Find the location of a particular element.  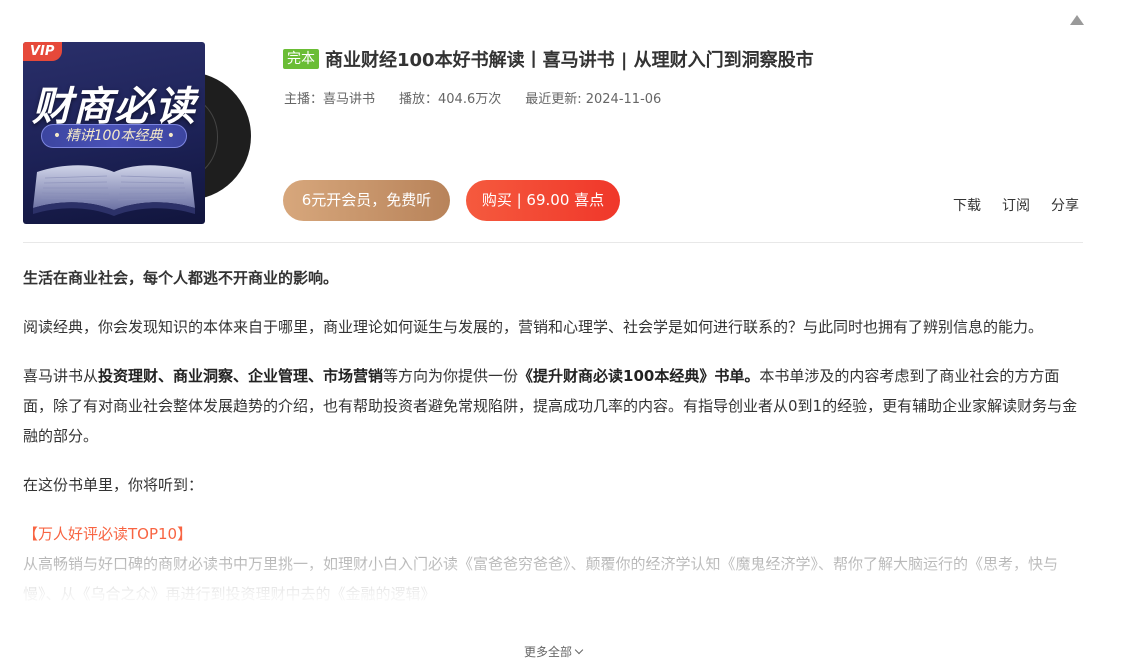

chevron-down-icon is located at coordinates (579, 650).